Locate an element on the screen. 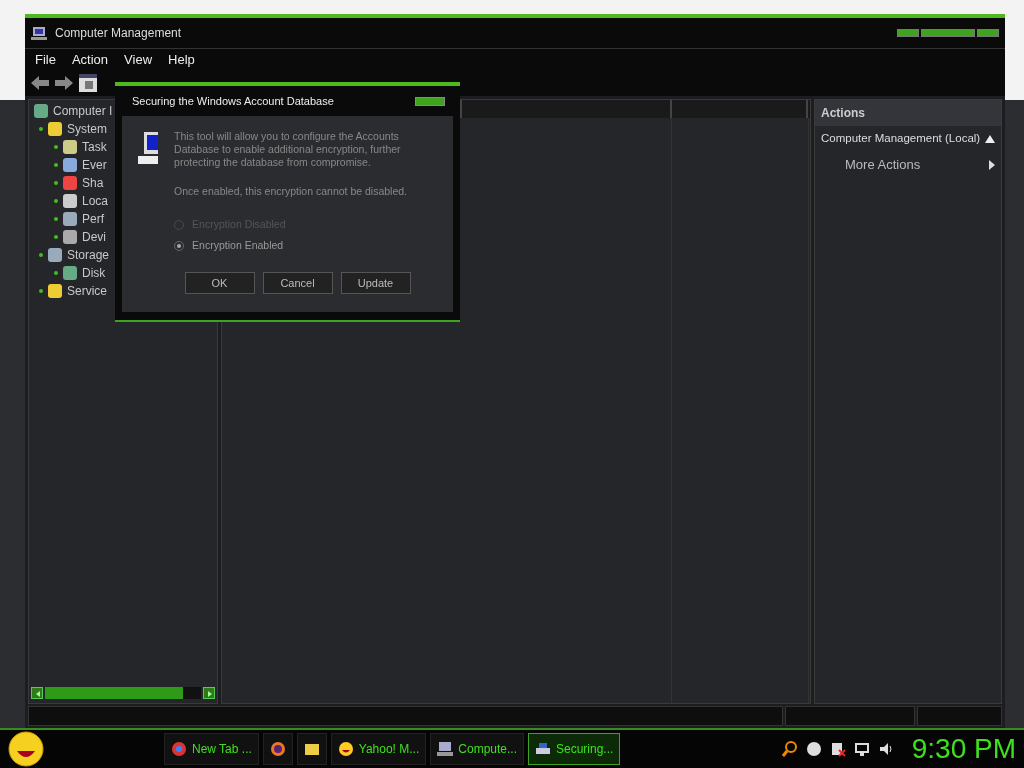 This screenshot has height=768, width=1024. tree-item: Storage is located at coordinates (88, 255).